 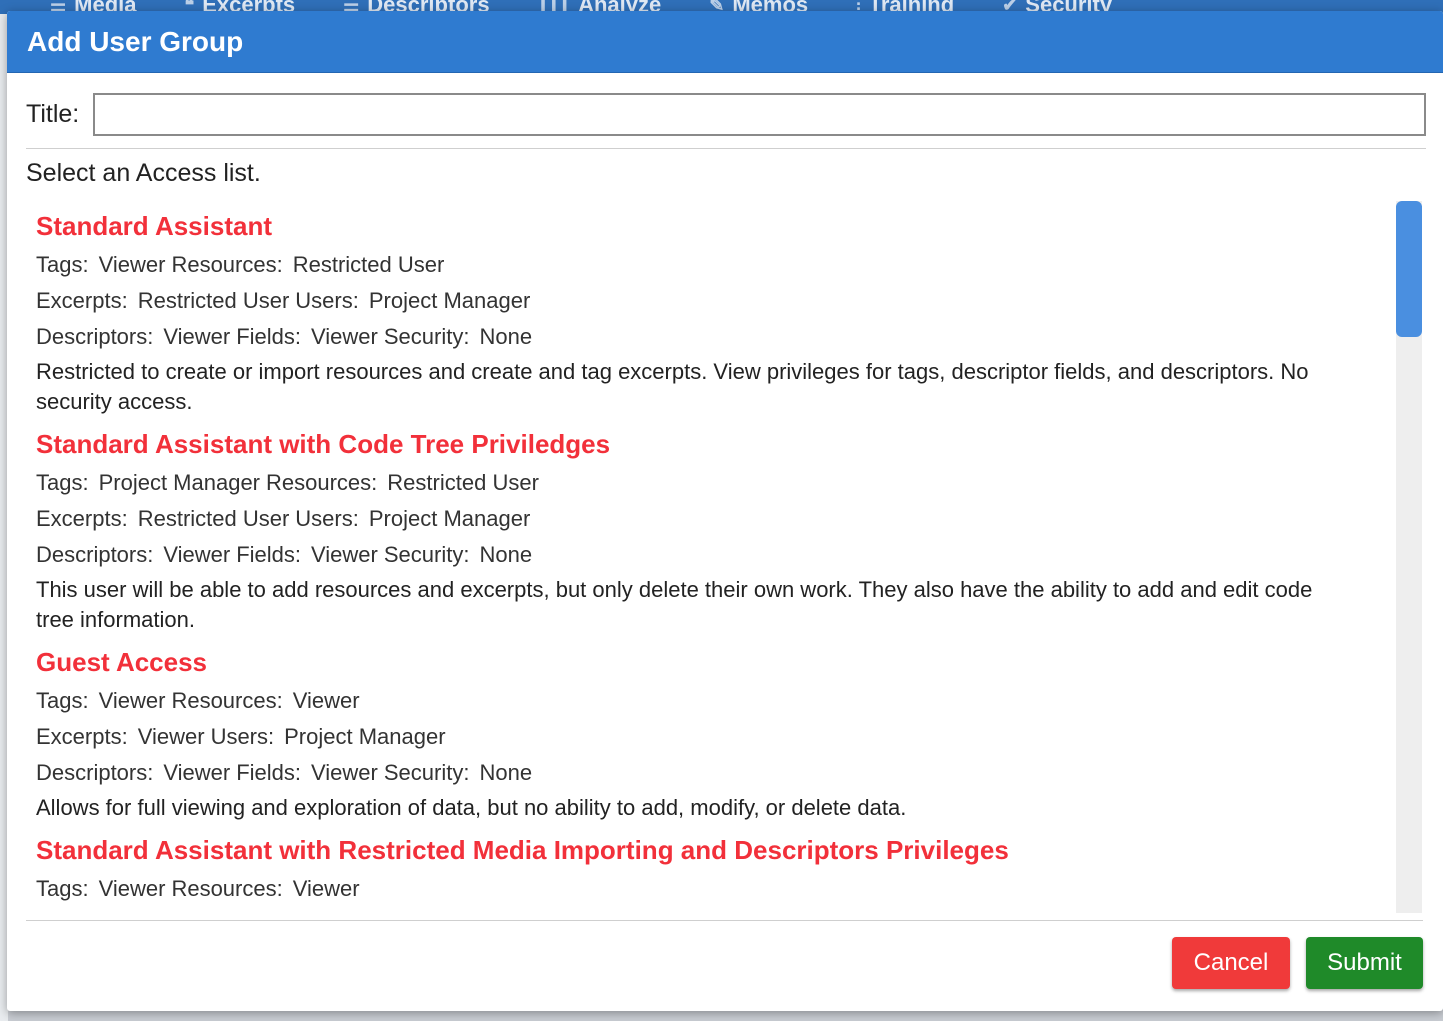 What do you see at coordinates (725, 42) in the screenshot?
I see `dialog-header: Add User Group` at bounding box center [725, 42].